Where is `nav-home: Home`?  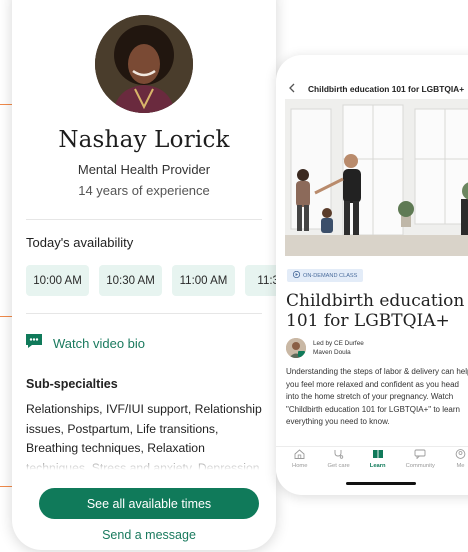
nav-home: Home is located at coordinates (299, 461).